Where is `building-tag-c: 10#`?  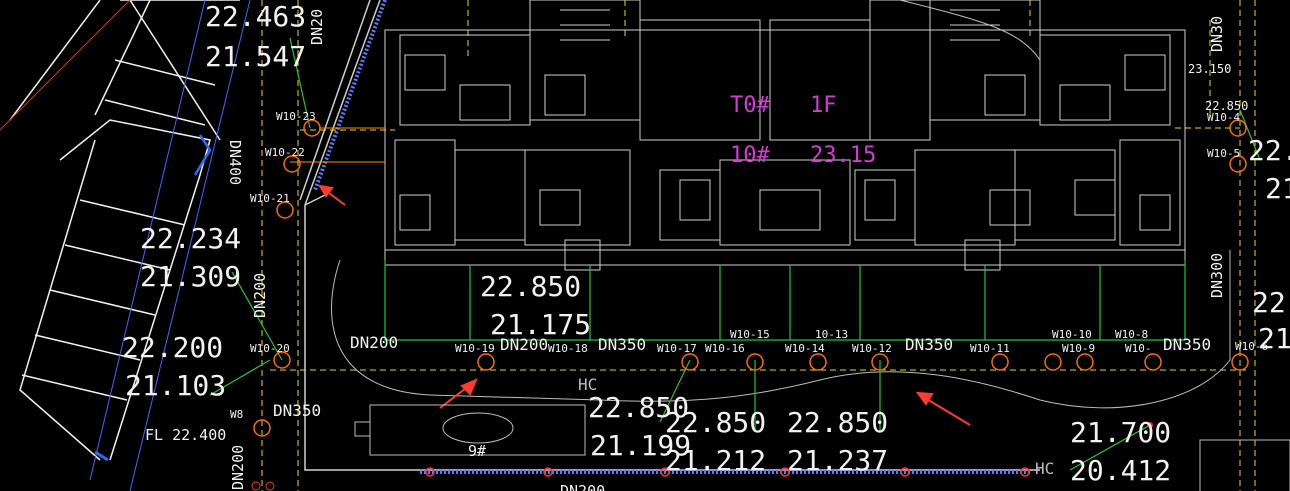 building-tag-c: 10# is located at coordinates (750, 155).